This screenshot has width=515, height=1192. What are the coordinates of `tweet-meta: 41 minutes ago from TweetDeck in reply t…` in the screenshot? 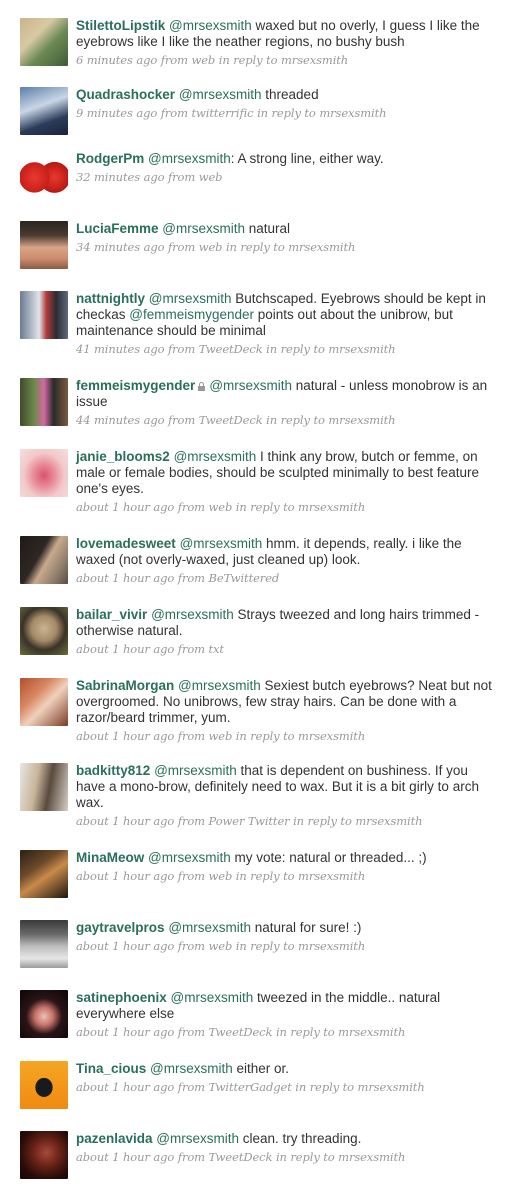 It's located at (236, 349).